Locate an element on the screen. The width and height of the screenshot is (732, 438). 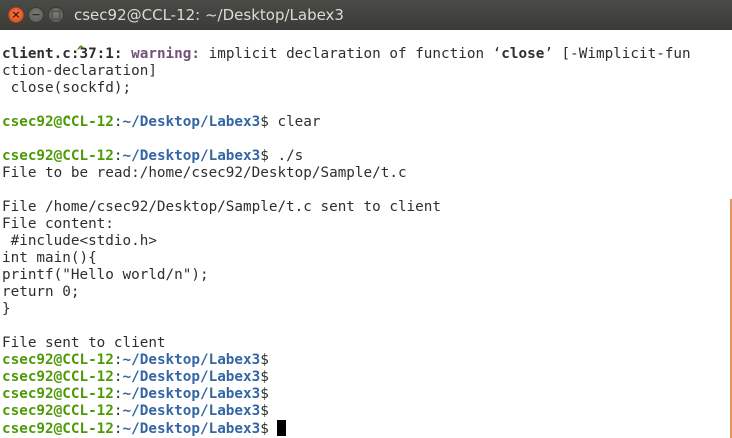
quote-close: ’ is located at coordinates (548, 54).